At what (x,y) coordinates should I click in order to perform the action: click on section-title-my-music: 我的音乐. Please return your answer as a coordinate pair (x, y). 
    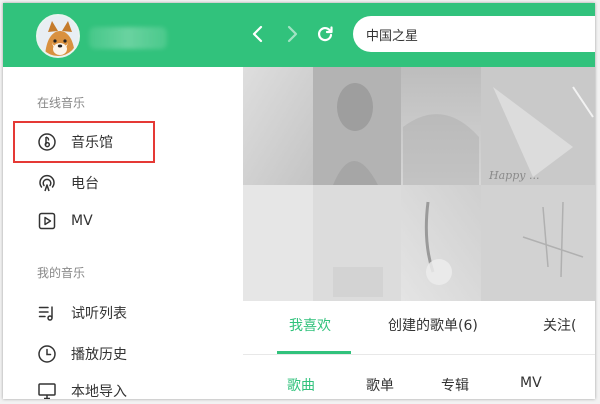
    Looking at the image, I should click on (61, 273).